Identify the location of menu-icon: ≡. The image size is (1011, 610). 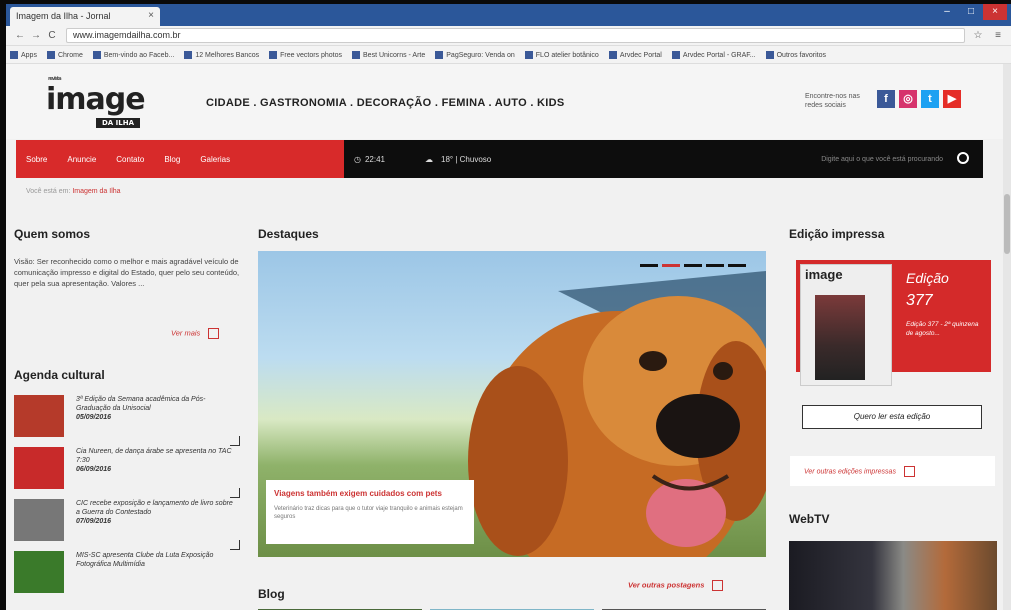
(998, 35).